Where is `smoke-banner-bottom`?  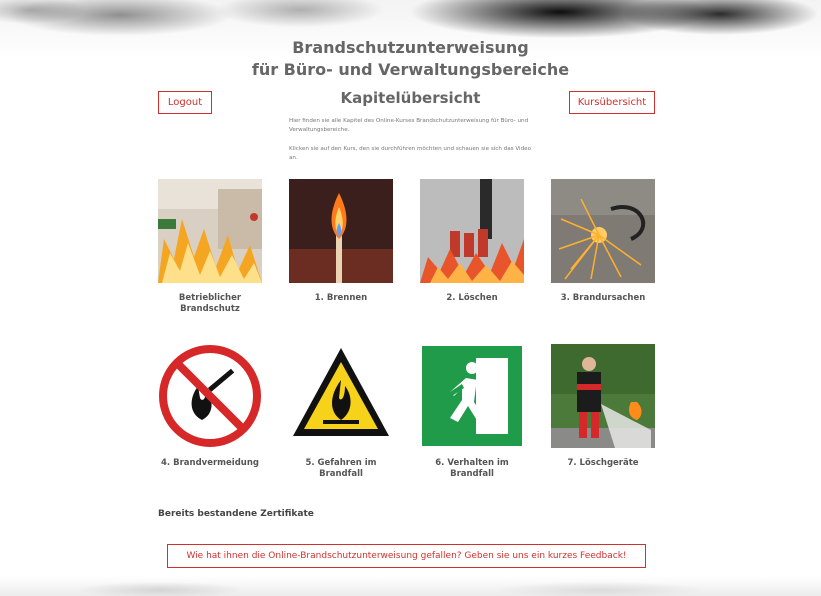 smoke-banner-bottom is located at coordinates (410, 586).